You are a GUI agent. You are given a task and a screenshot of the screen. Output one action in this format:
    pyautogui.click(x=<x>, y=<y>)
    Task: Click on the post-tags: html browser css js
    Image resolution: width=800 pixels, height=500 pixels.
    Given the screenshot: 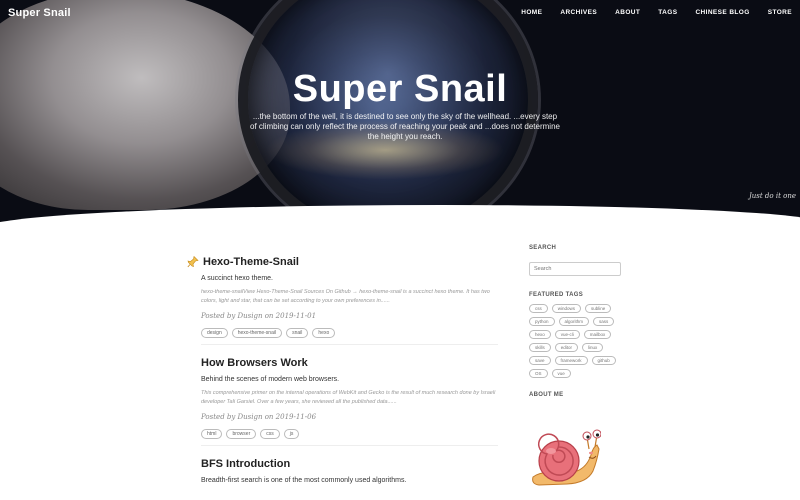 What is the action you would take?
    pyautogui.click(x=349, y=434)
    